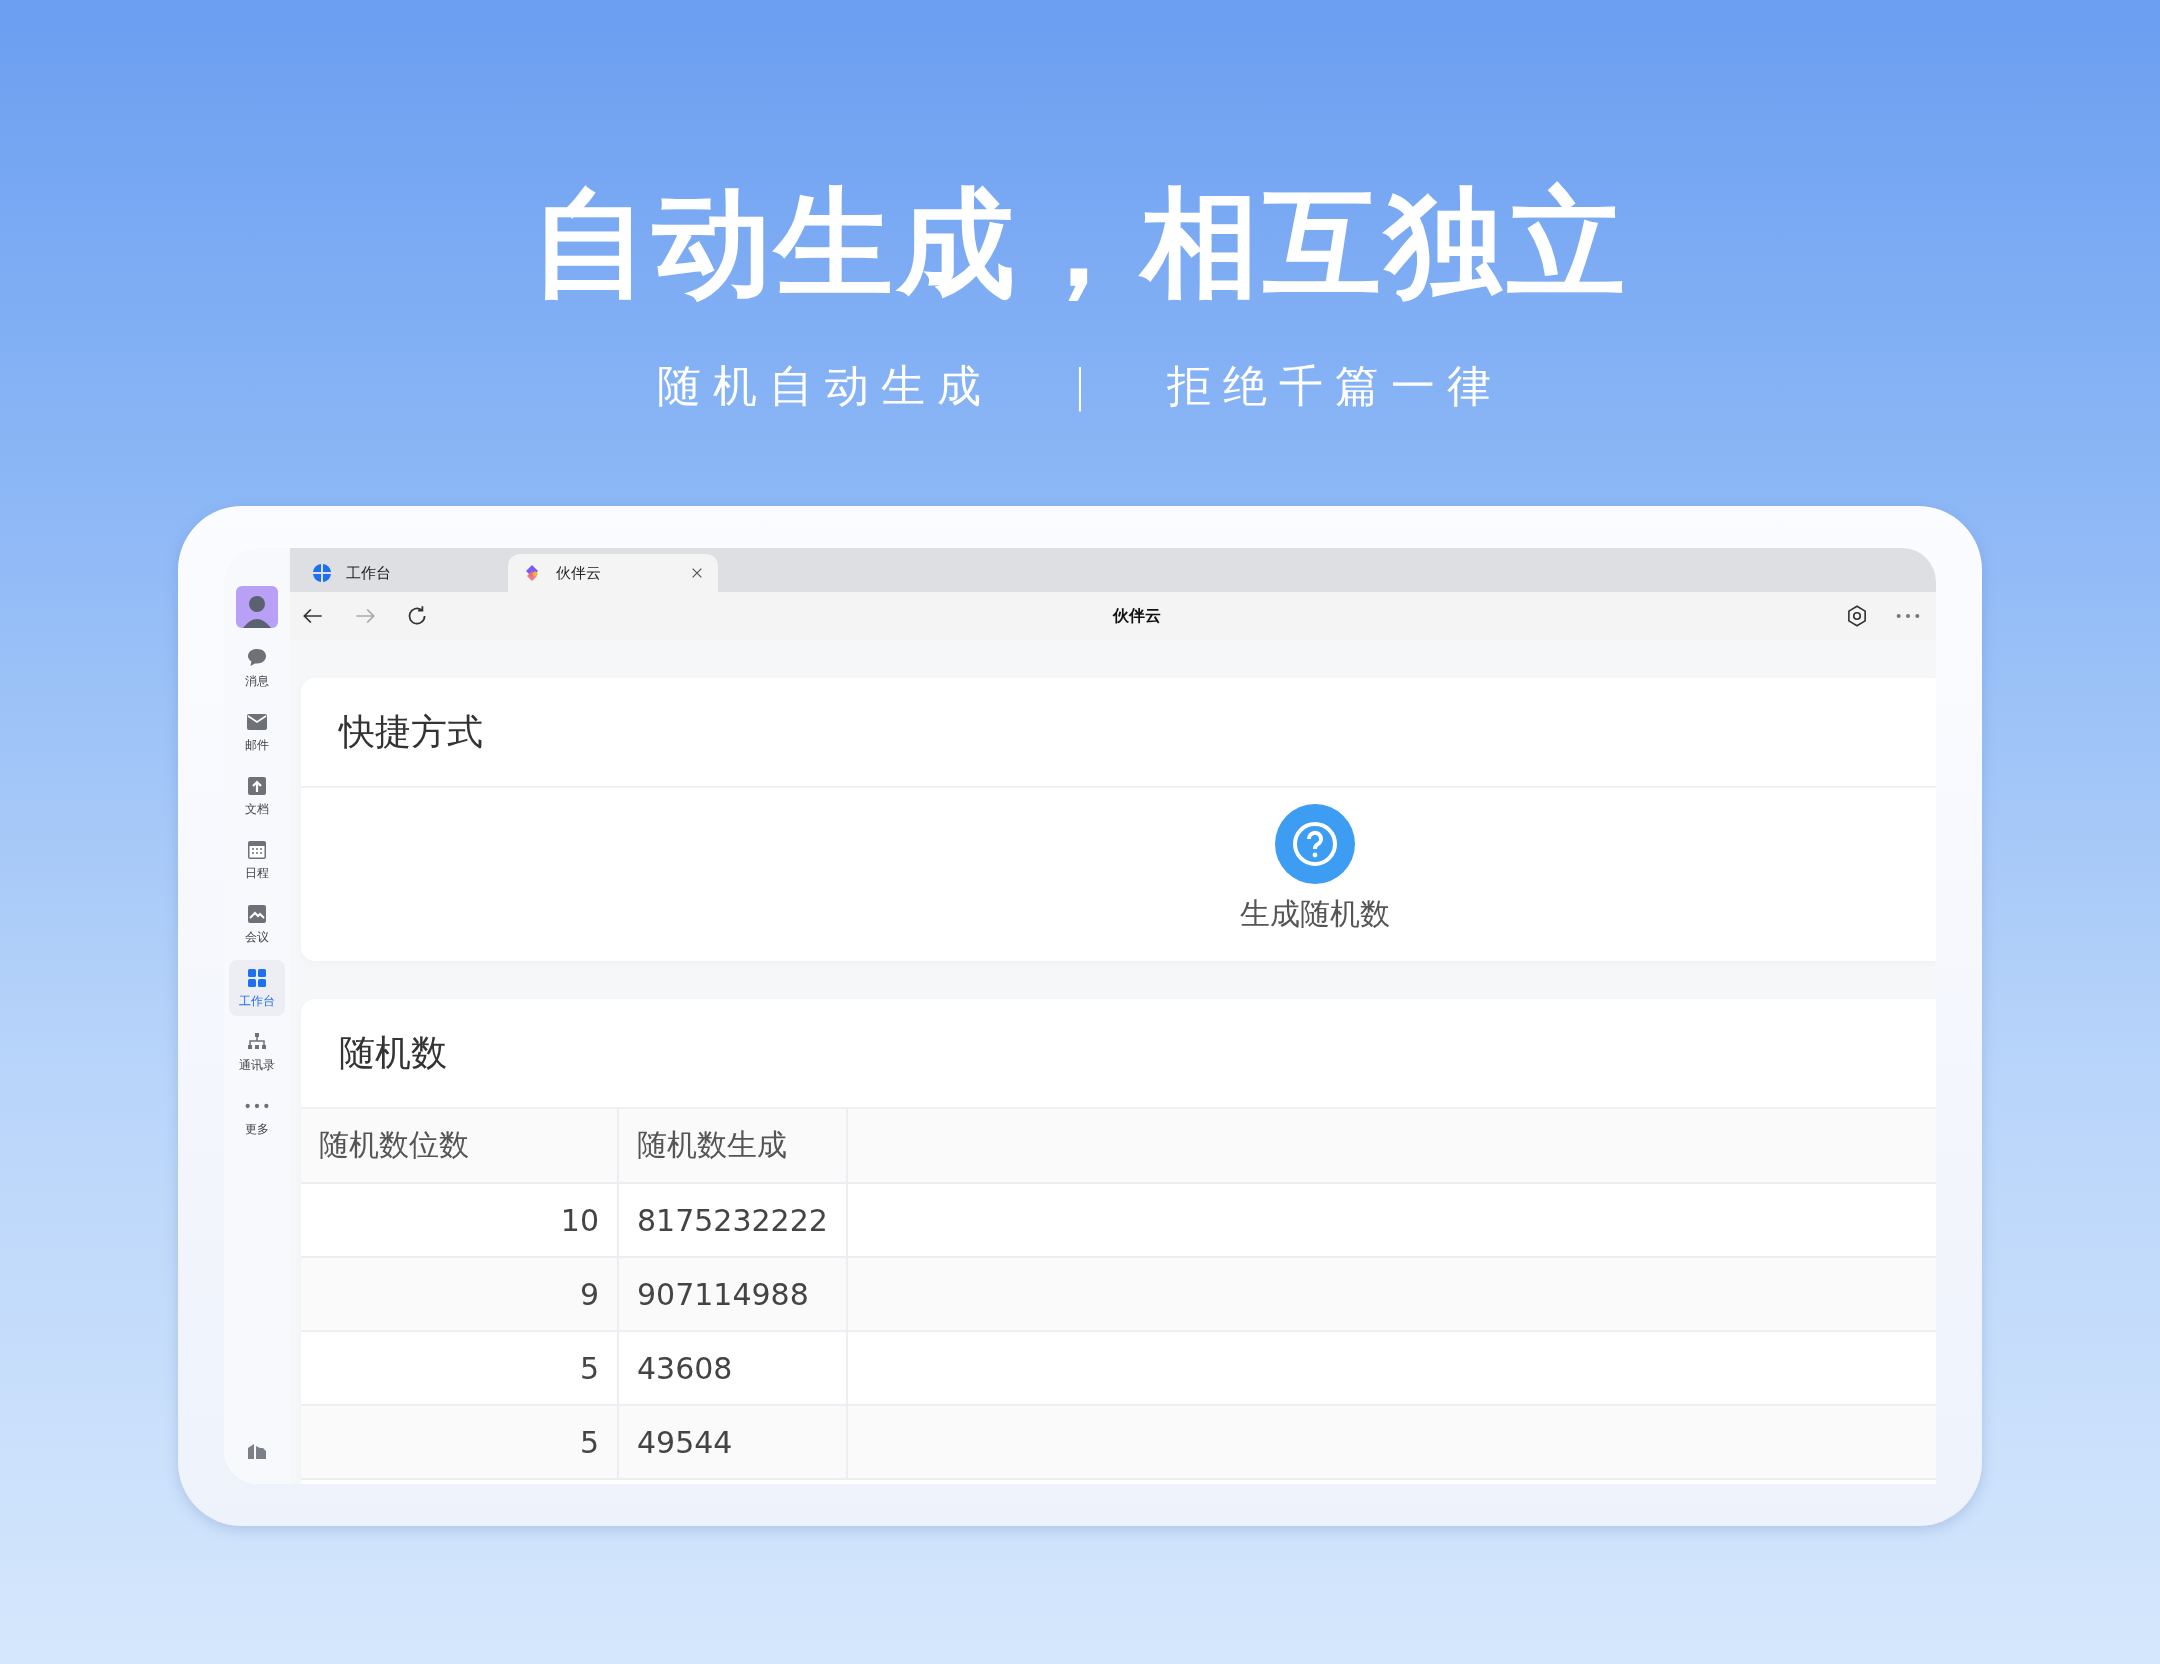 This screenshot has height=1664, width=2160. What do you see at coordinates (1314, 844) in the screenshot?
I see `question-icon` at bounding box center [1314, 844].